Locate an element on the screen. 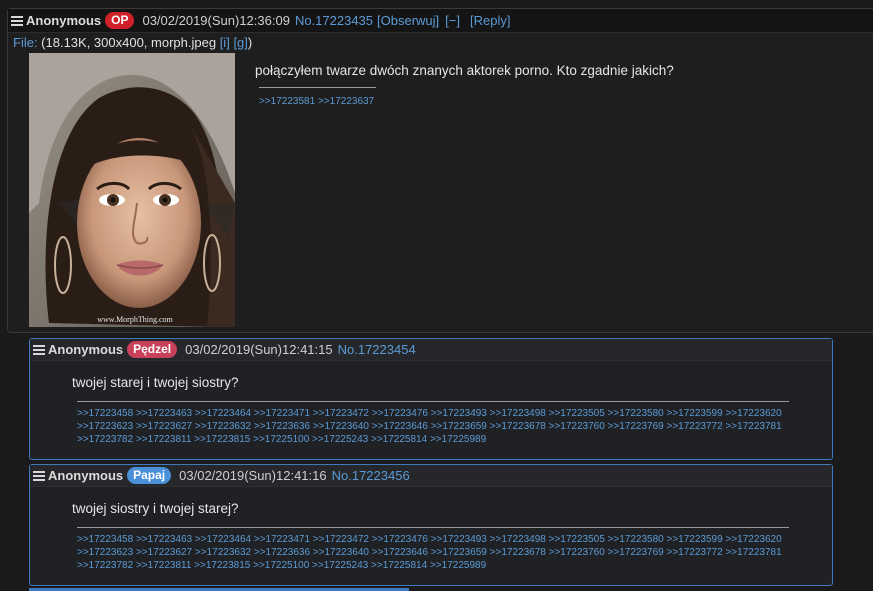 This screenshot has width=873, height=591. post-date: 03/02/2019(Sun)12:41:15 is located at coordinates (259, 349).